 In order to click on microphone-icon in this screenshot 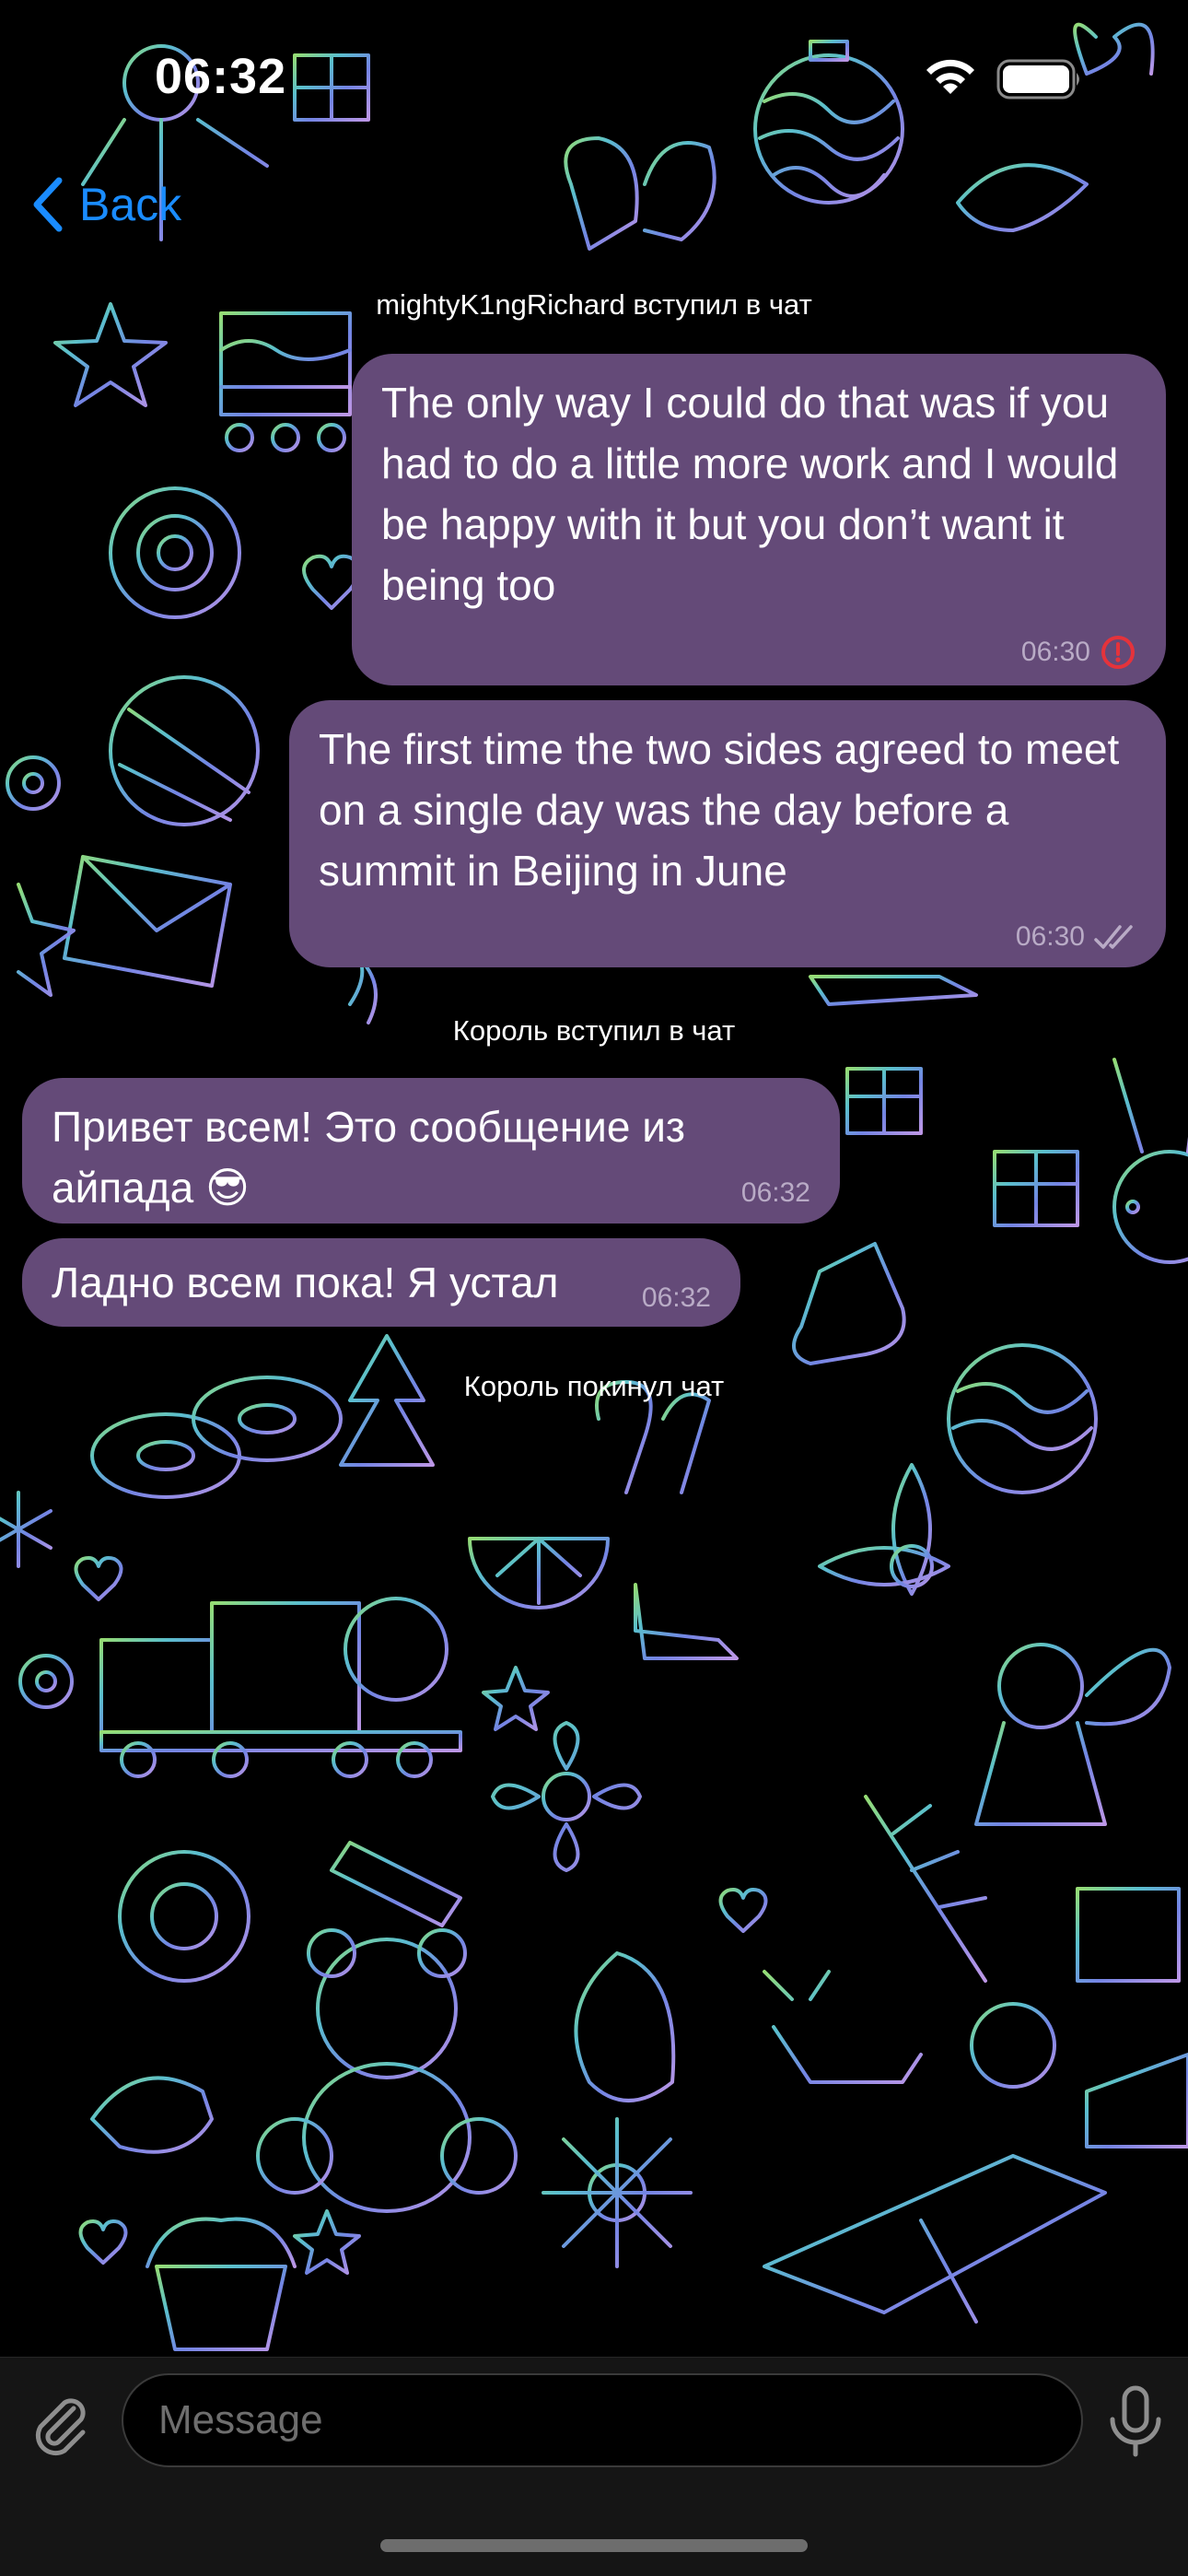, I will do `click(1135, 2421)`.